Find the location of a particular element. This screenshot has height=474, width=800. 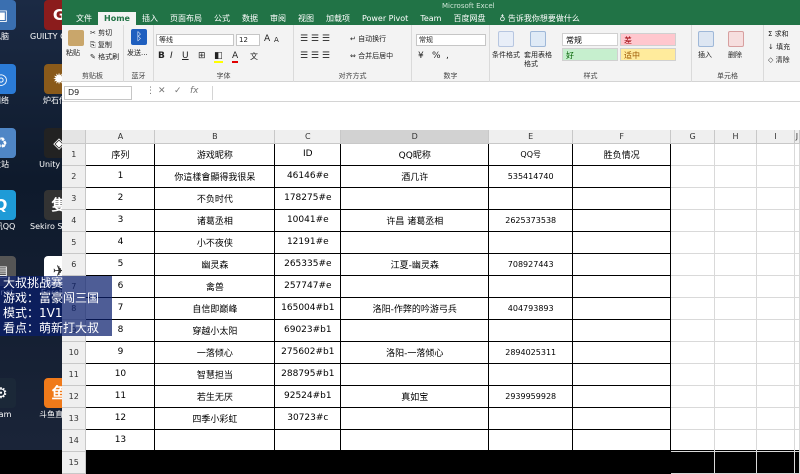

cell: 幽灵森 is located at coordinates (215, 264).